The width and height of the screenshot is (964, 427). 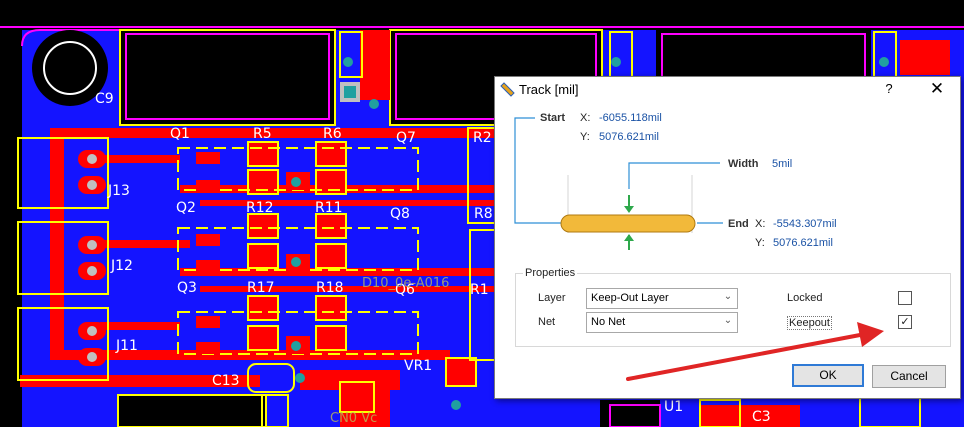 What do you see at coordinates (479, 290) in the screenshot?
I see `label-r1: R1` at bounding box center [479, 290].